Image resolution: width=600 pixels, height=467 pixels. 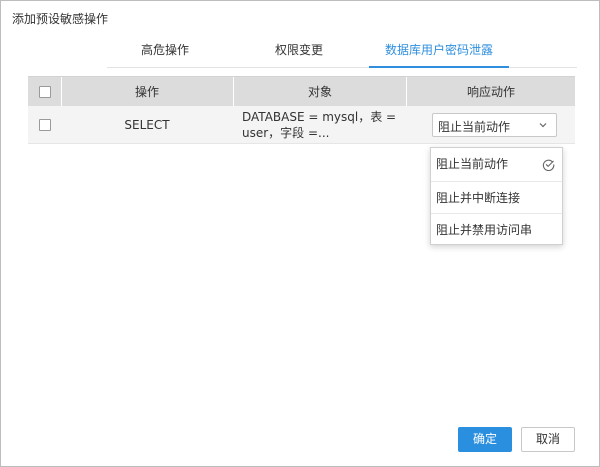 I want to click on dropdown-option-label: 阻止并中断连接, so click(x=478, y=198).